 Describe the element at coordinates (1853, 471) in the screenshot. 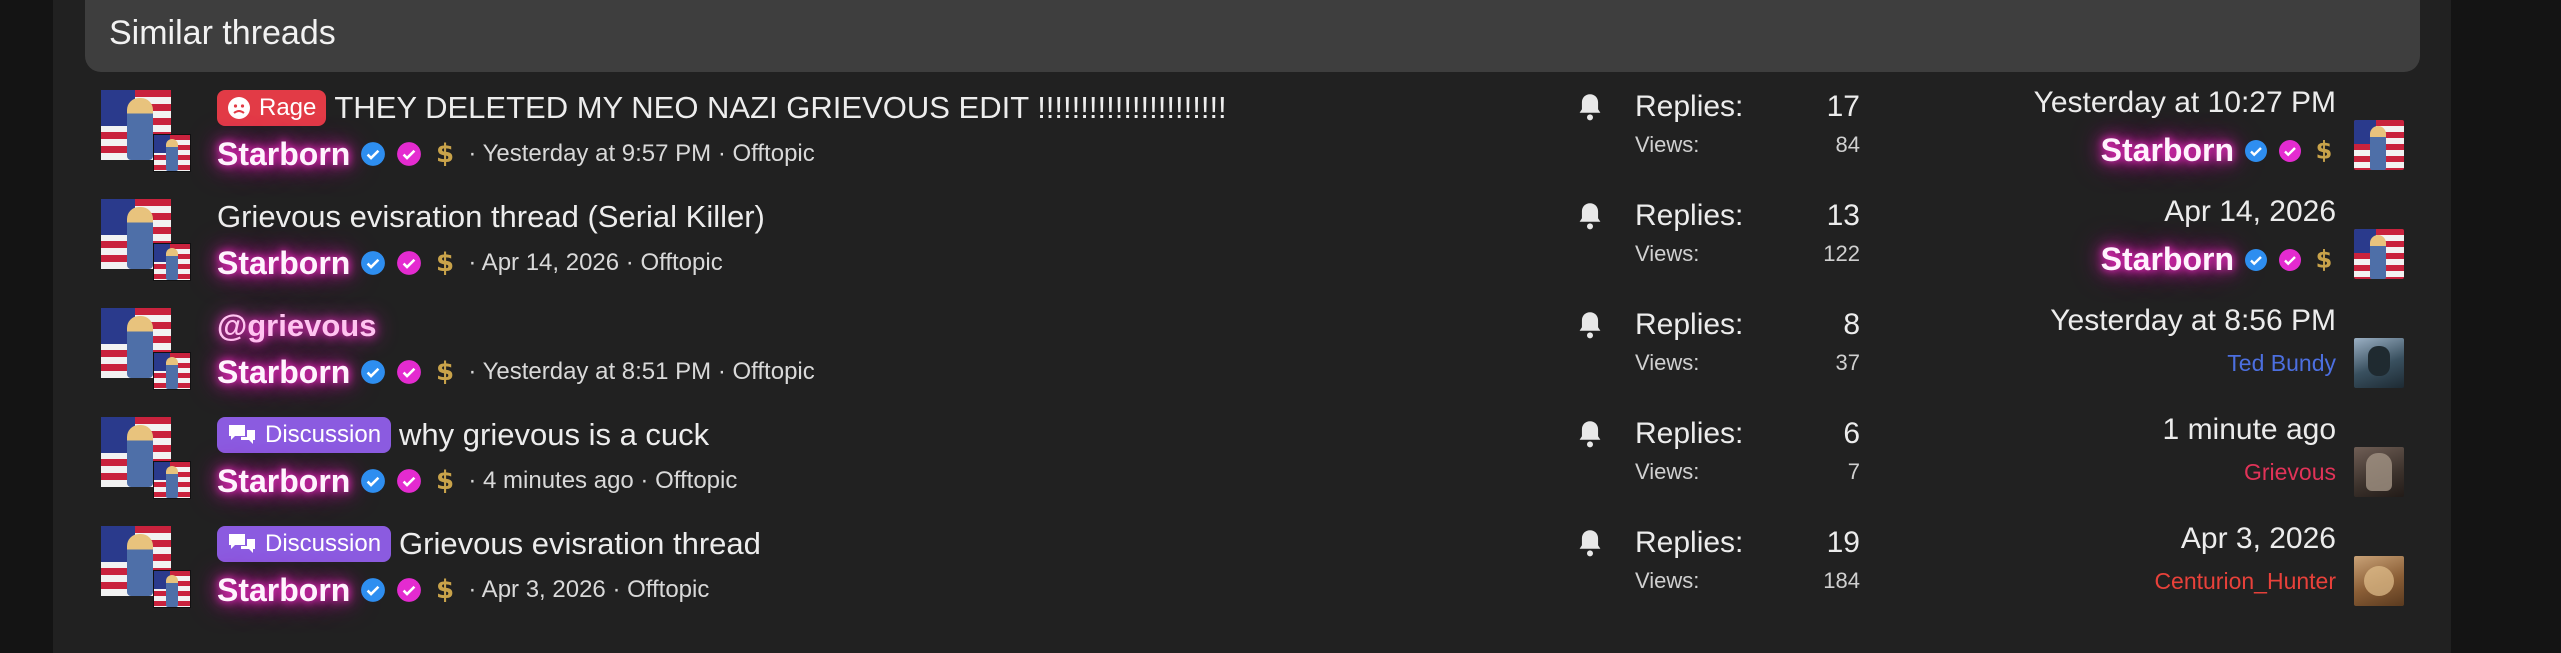

I see `views-count: 7` at that location.